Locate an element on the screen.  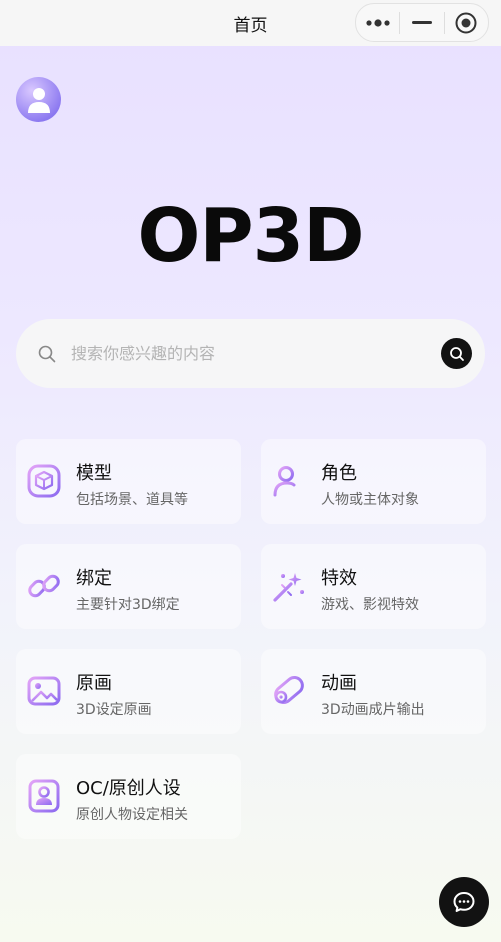
brand-logo: OP3D is located at coordinates (250, 236).